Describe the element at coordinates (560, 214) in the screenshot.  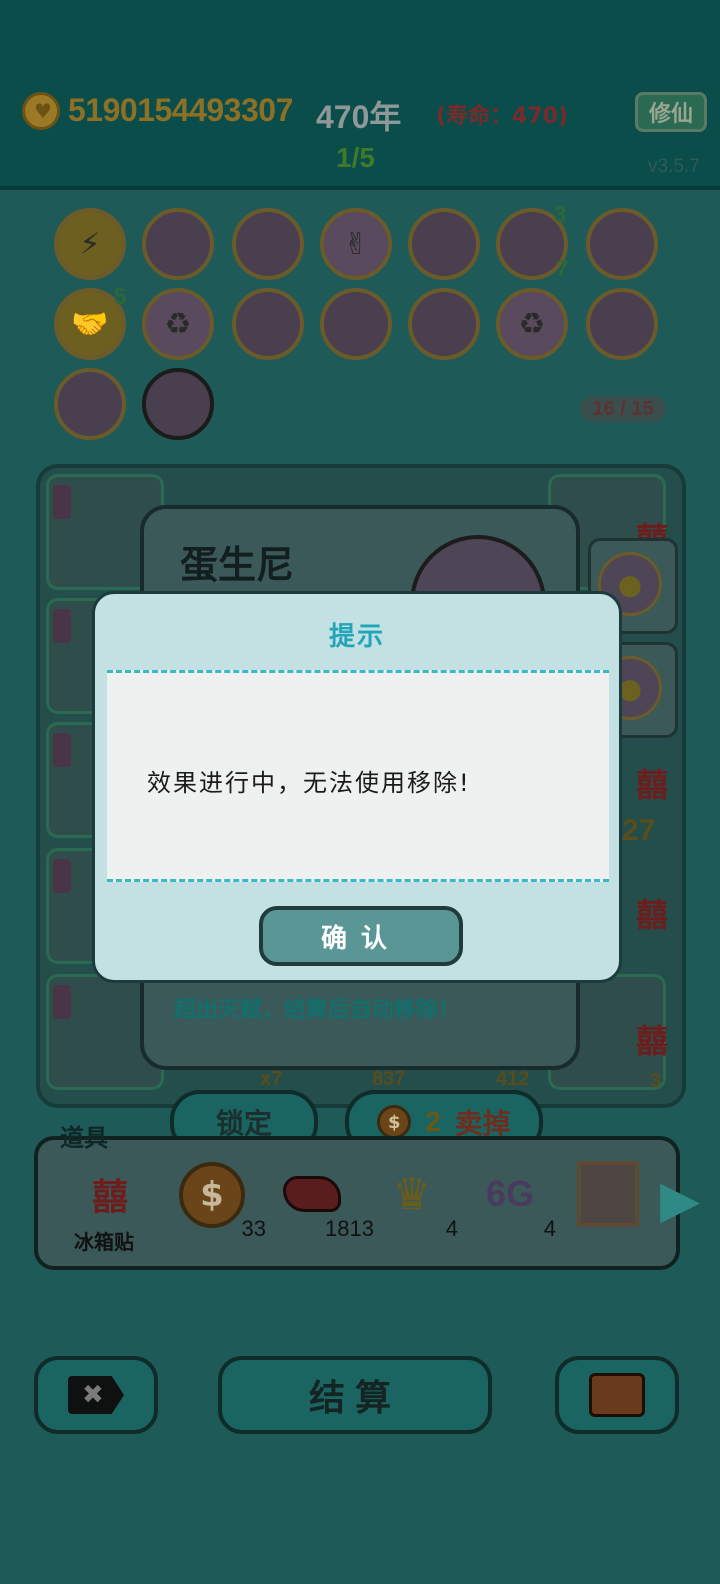
I see `shell-count-top: 3` at that location.